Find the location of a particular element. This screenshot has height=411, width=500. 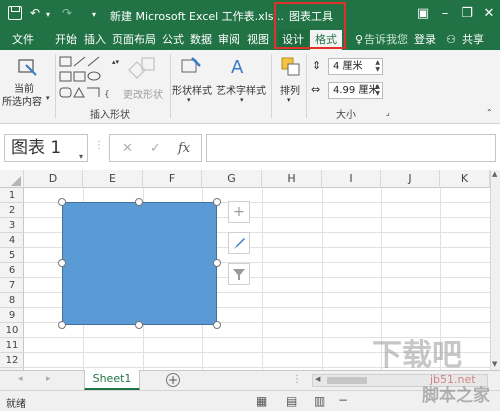

save-icon is located at coordinates (15, 13).